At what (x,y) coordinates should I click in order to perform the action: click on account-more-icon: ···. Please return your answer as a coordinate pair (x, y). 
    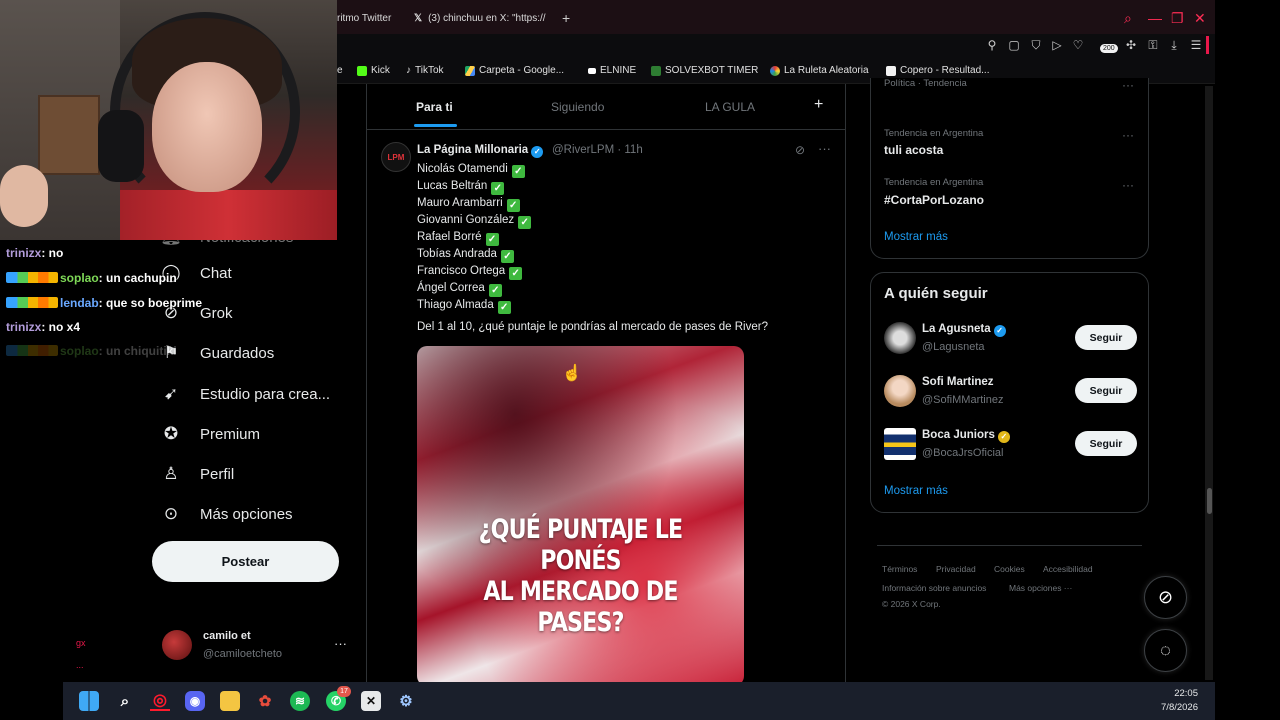
    Looking at the image, I should click on (340, 643).